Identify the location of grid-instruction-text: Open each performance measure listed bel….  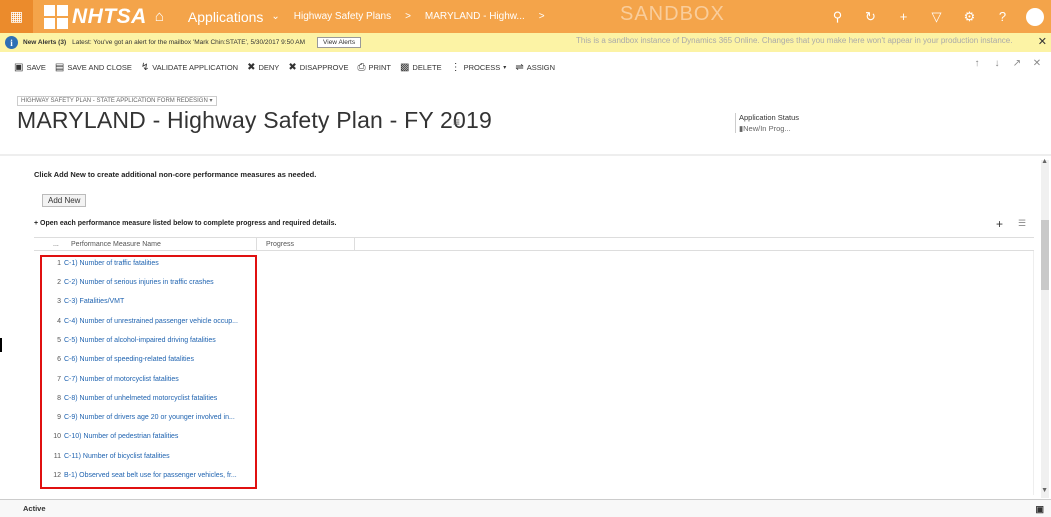
(188, 223).